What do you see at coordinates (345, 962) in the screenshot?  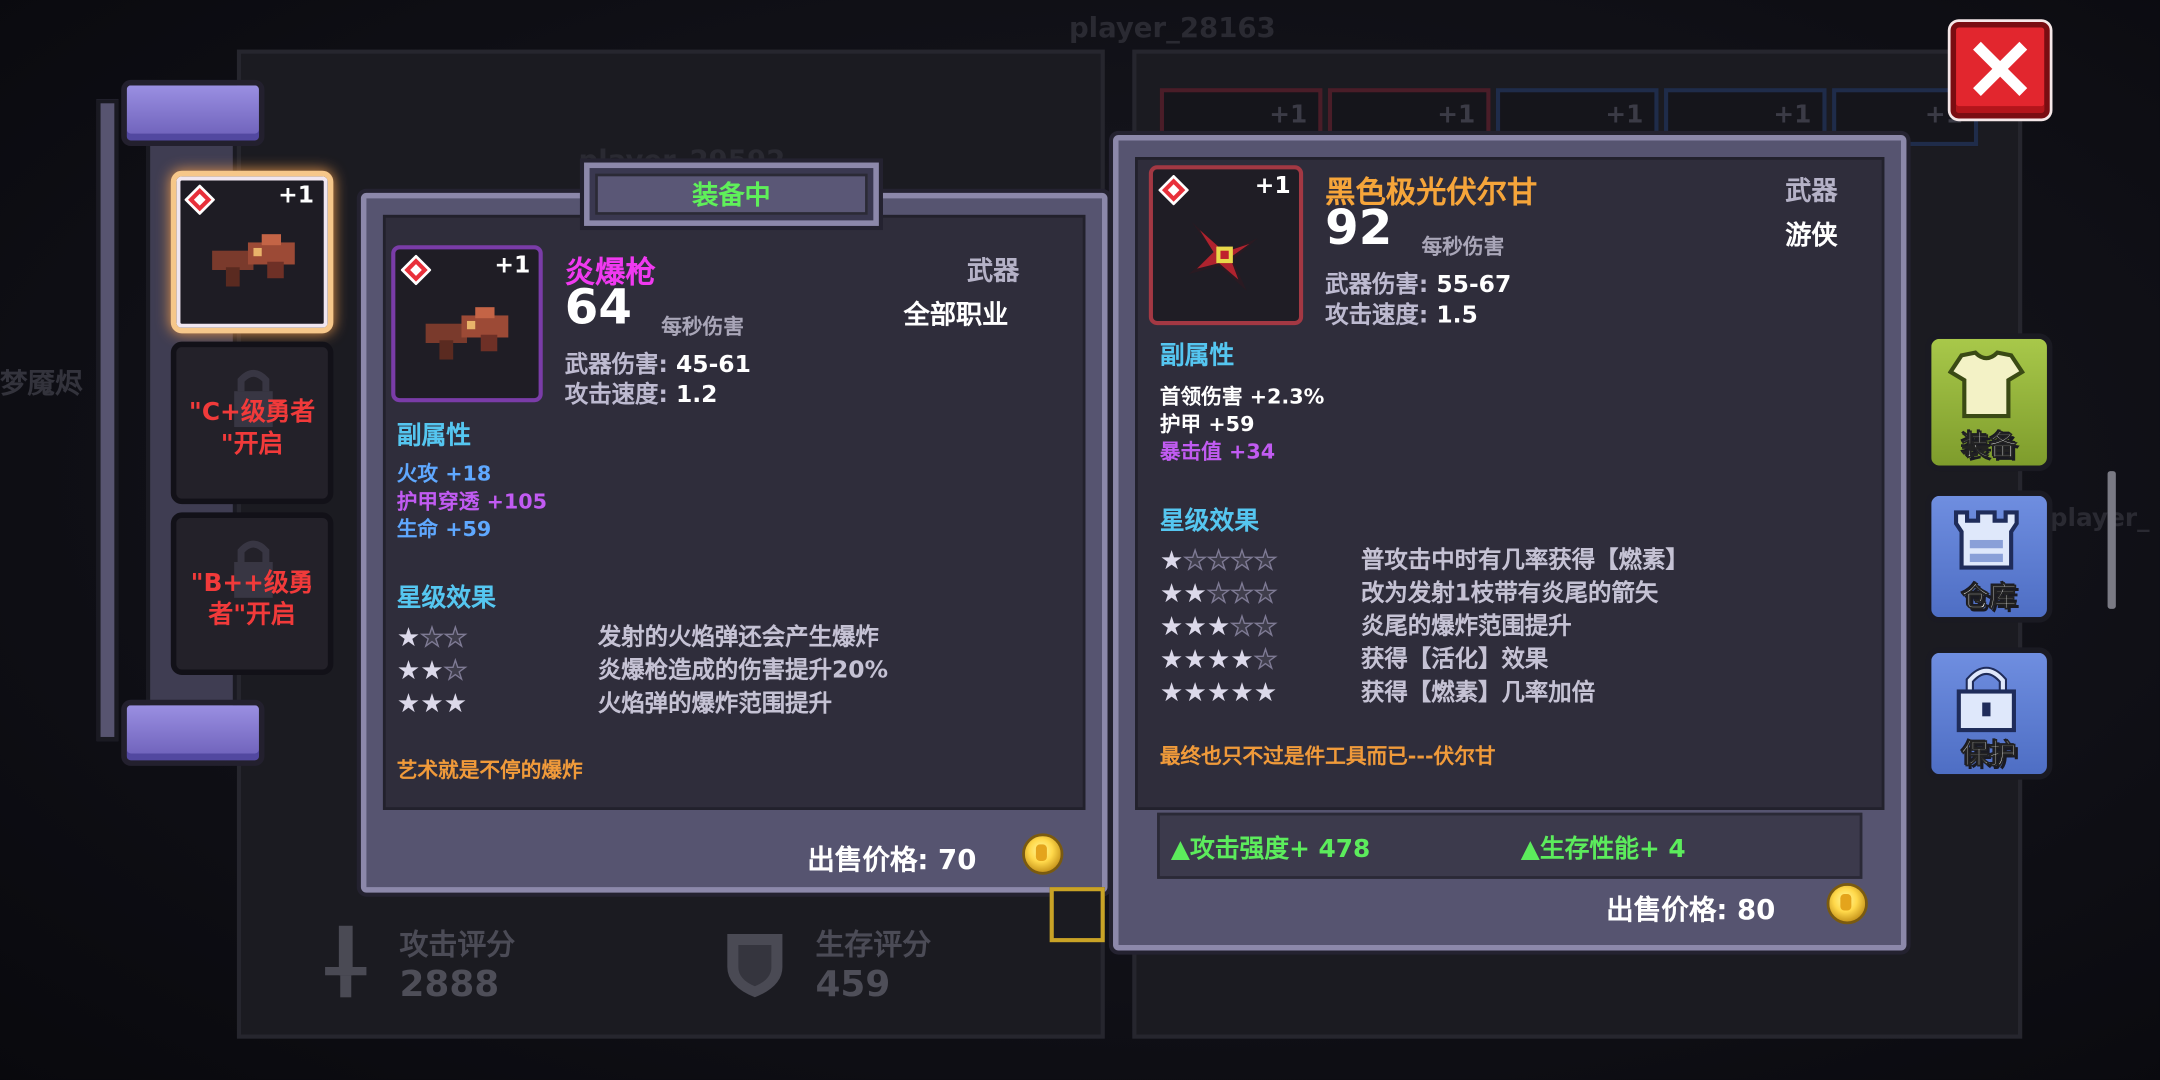 I see `sword-icon` at bounding box center [345, 962].